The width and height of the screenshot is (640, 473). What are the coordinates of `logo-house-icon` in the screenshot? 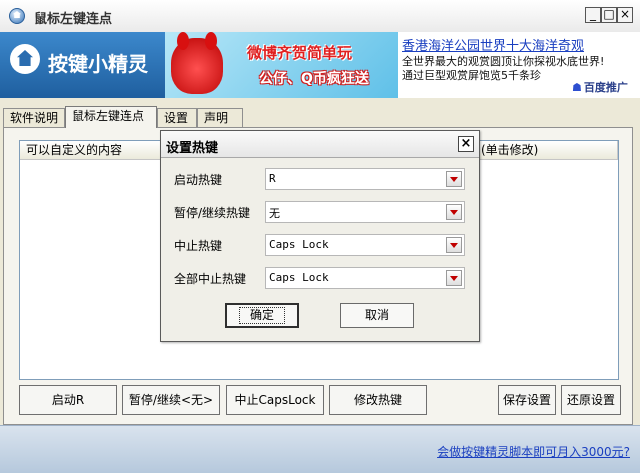 It's located at (25, 59).